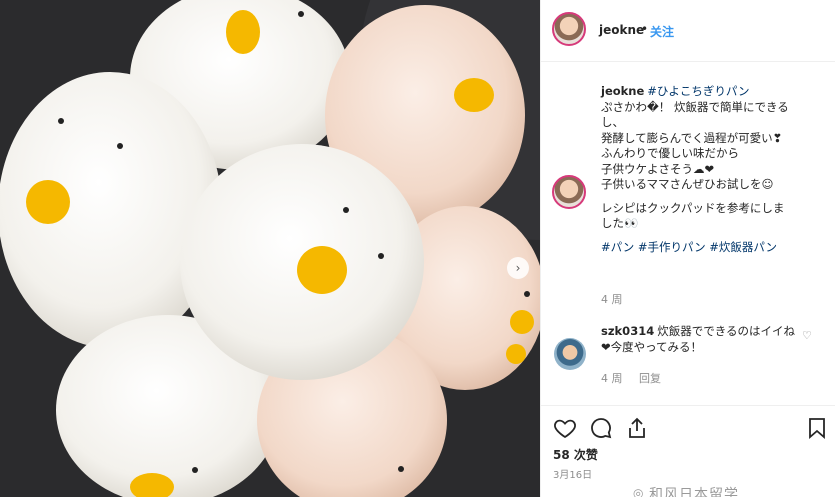 The width and height of the screenshot is (835, 497). Describe the element at coordinates (692, 137) in the screenshot. I see `caption-line: 発酵して膨らんでく過程が可愛い❣` at that location.